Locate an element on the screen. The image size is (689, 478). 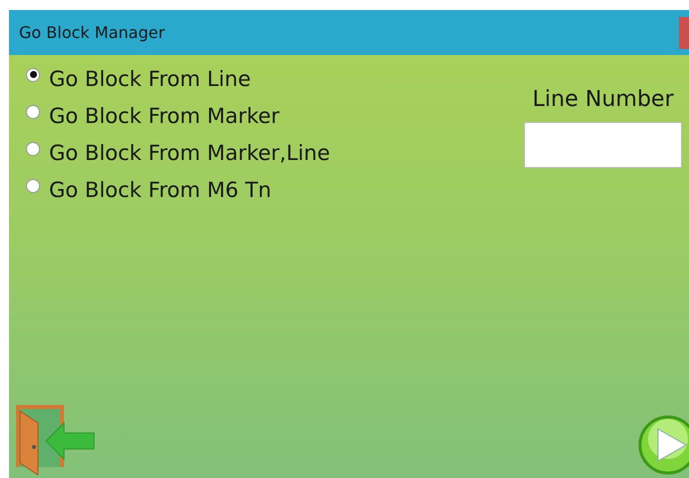
exit-button is located at coordinates (55, 439).